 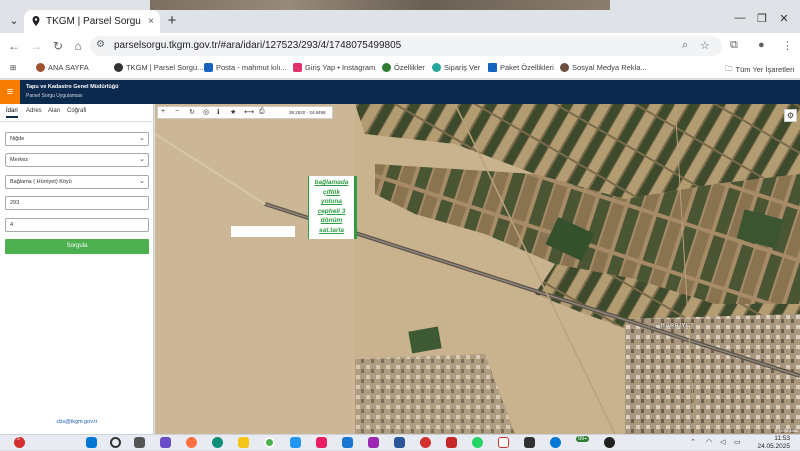 What do you see at coordinates (729, 68) in the screenshot?
I see `folder-icon: 🗀` at bounding box center [729, 68].